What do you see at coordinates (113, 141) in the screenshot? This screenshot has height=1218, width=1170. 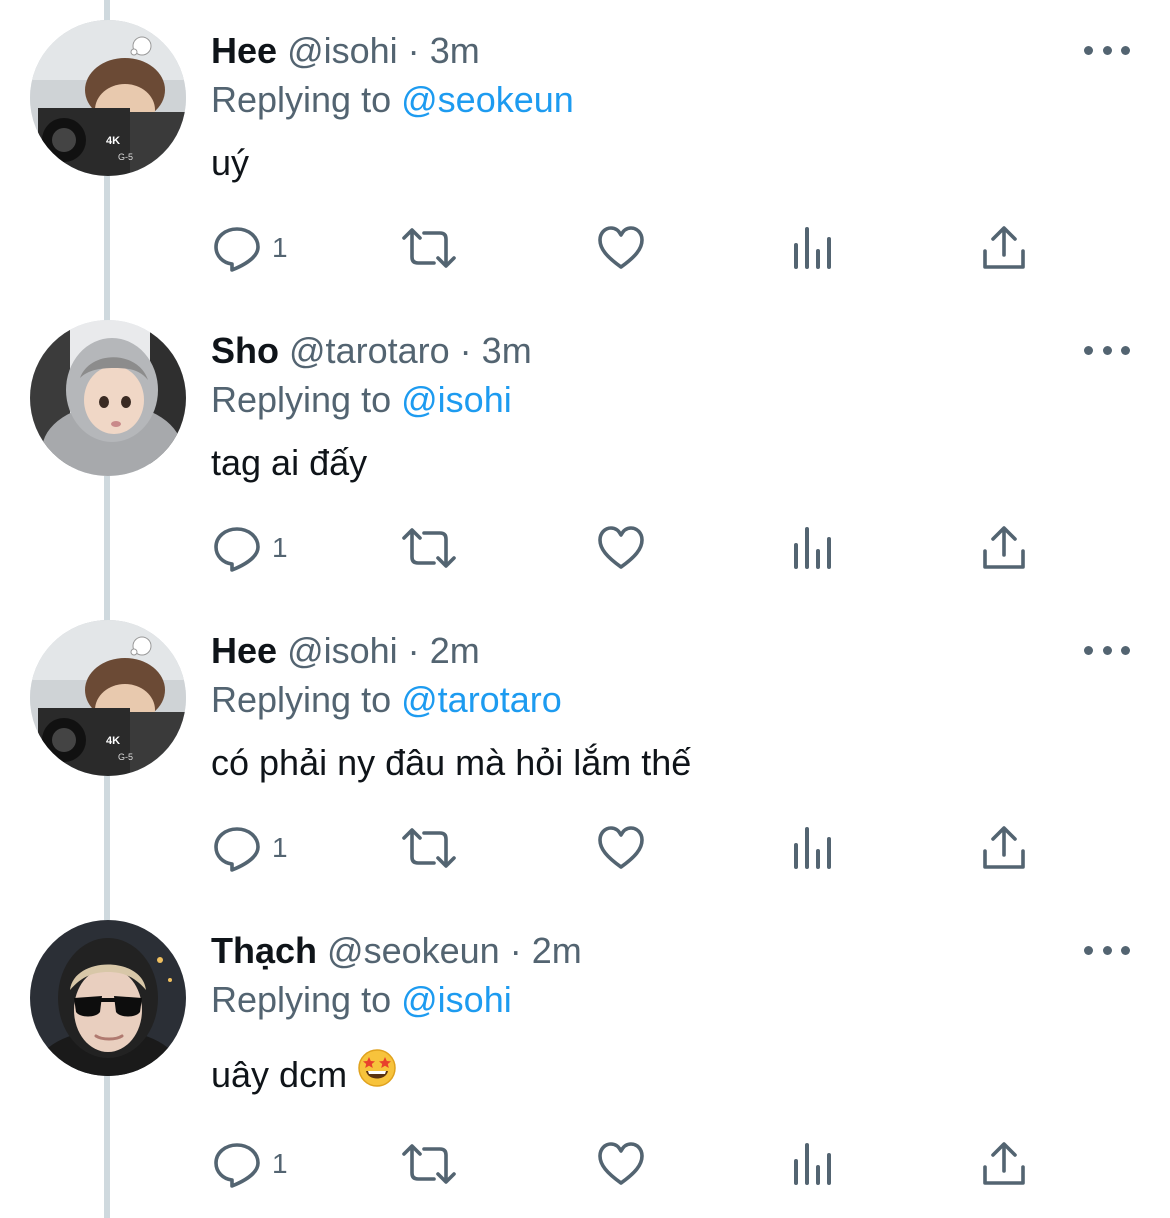 I see `svg-text: 4K` at bounding box center [113, 141].